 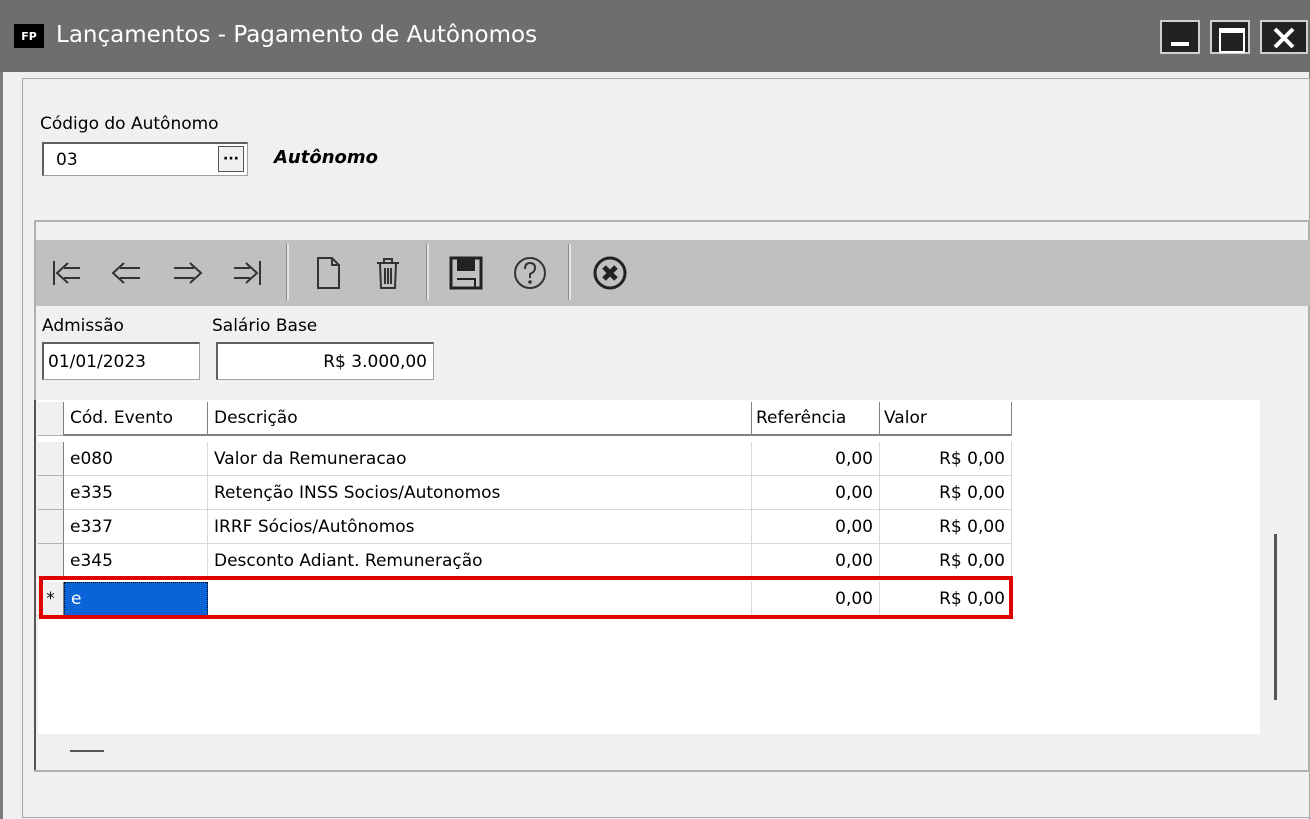 What do you see at coordinates (480, 493) in the screenshot?
I see `cell-descricao: Retenção INSS Socios/Autonomos` at bounding box center [480, 493].